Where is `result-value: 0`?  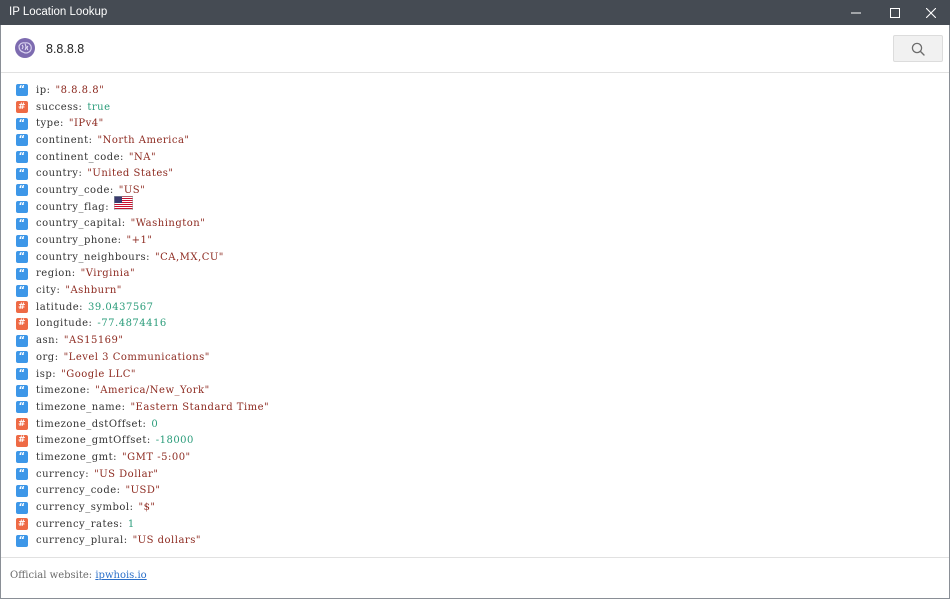 result-value: 0 is located at coordinates (155, 424).